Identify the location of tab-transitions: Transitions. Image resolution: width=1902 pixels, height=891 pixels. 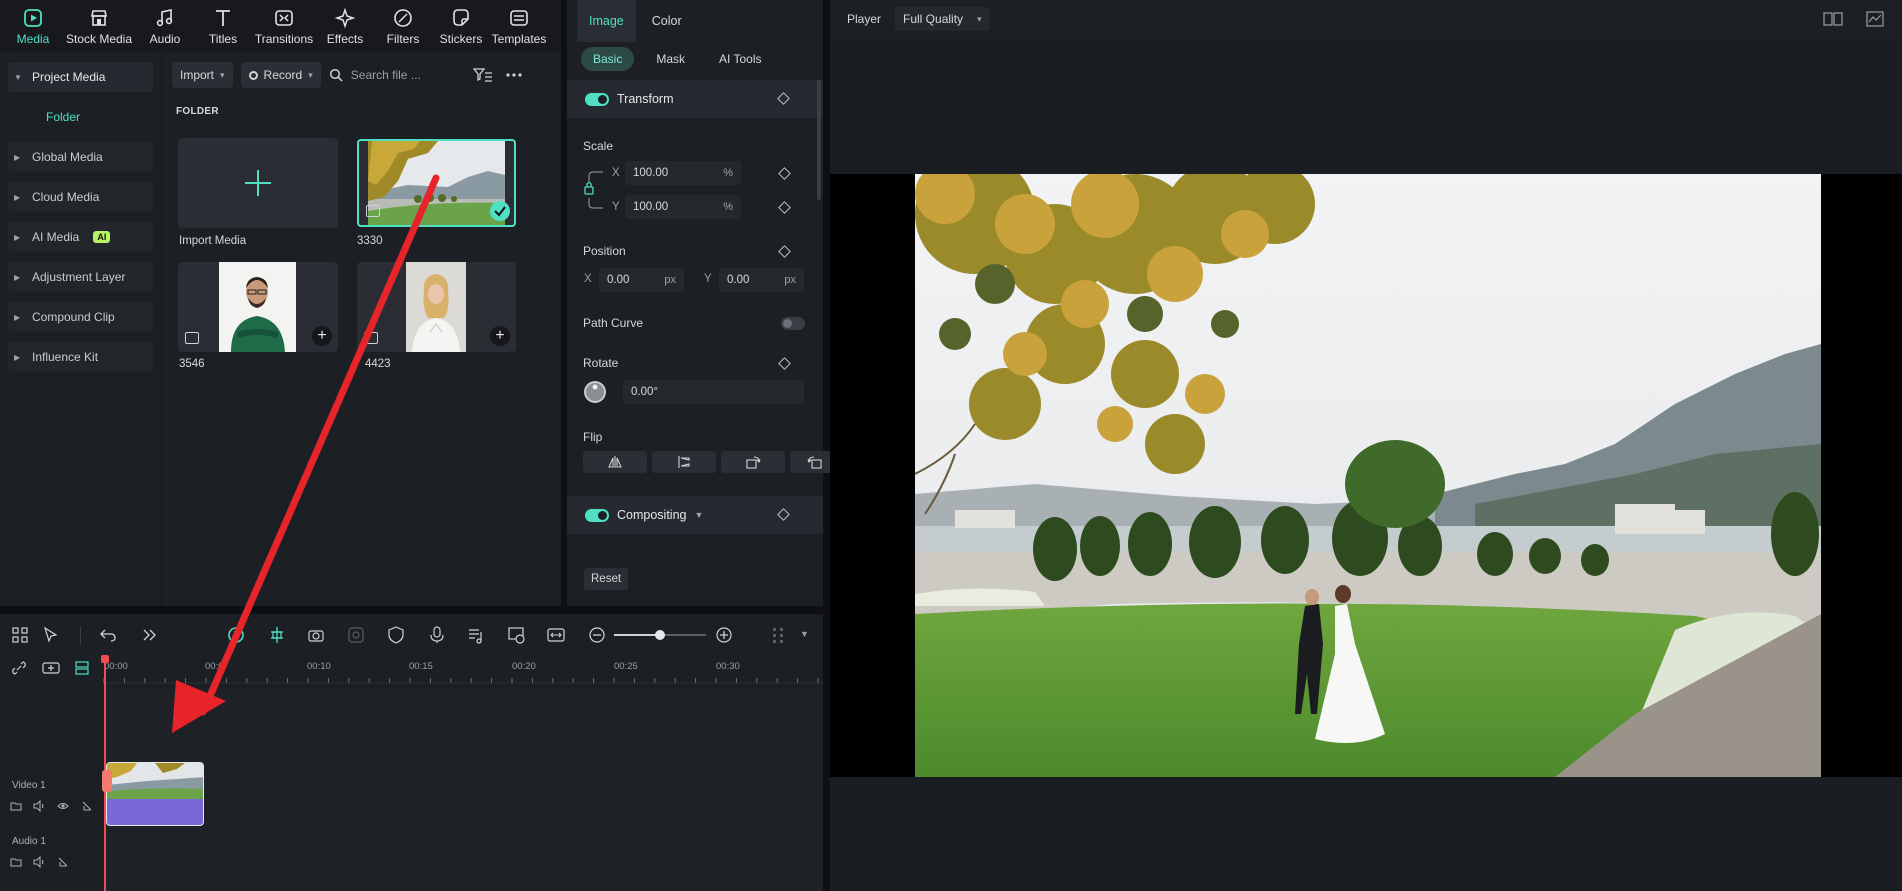
(284, 26).